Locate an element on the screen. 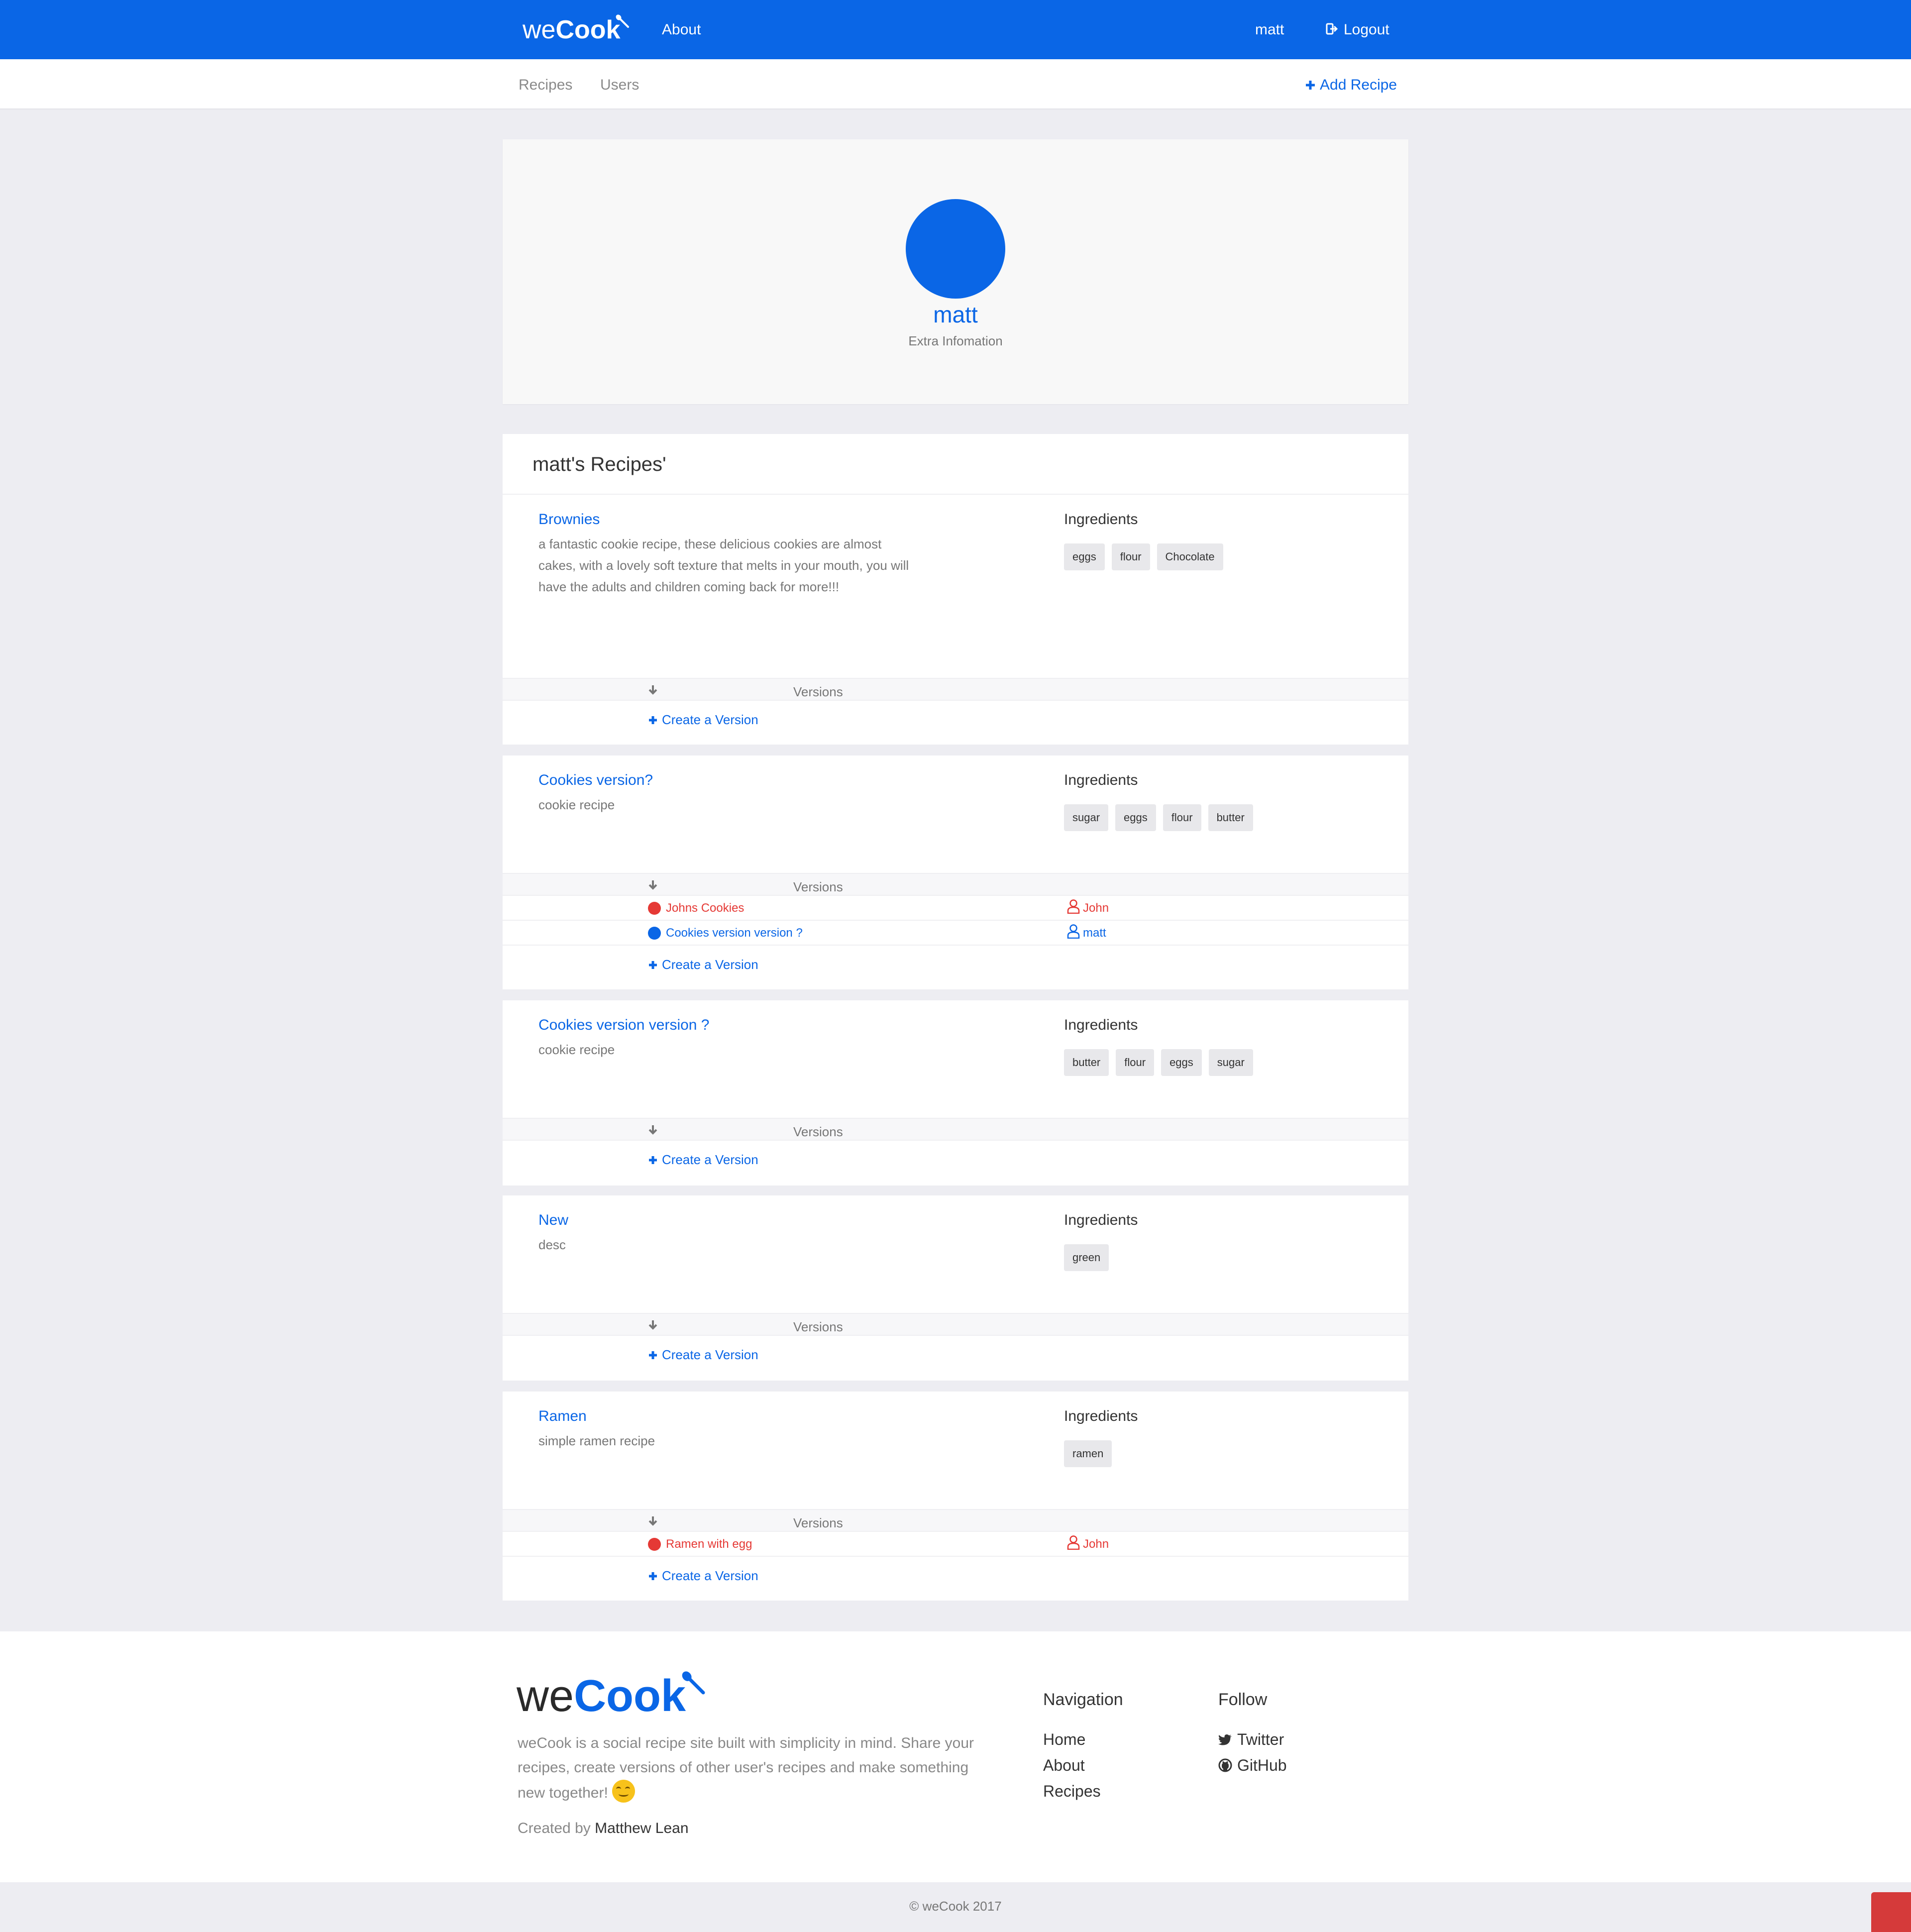 This screenshot has height=1932, width=1911. recipe-description: cookie recipe is located at coordinates (576, 1049).